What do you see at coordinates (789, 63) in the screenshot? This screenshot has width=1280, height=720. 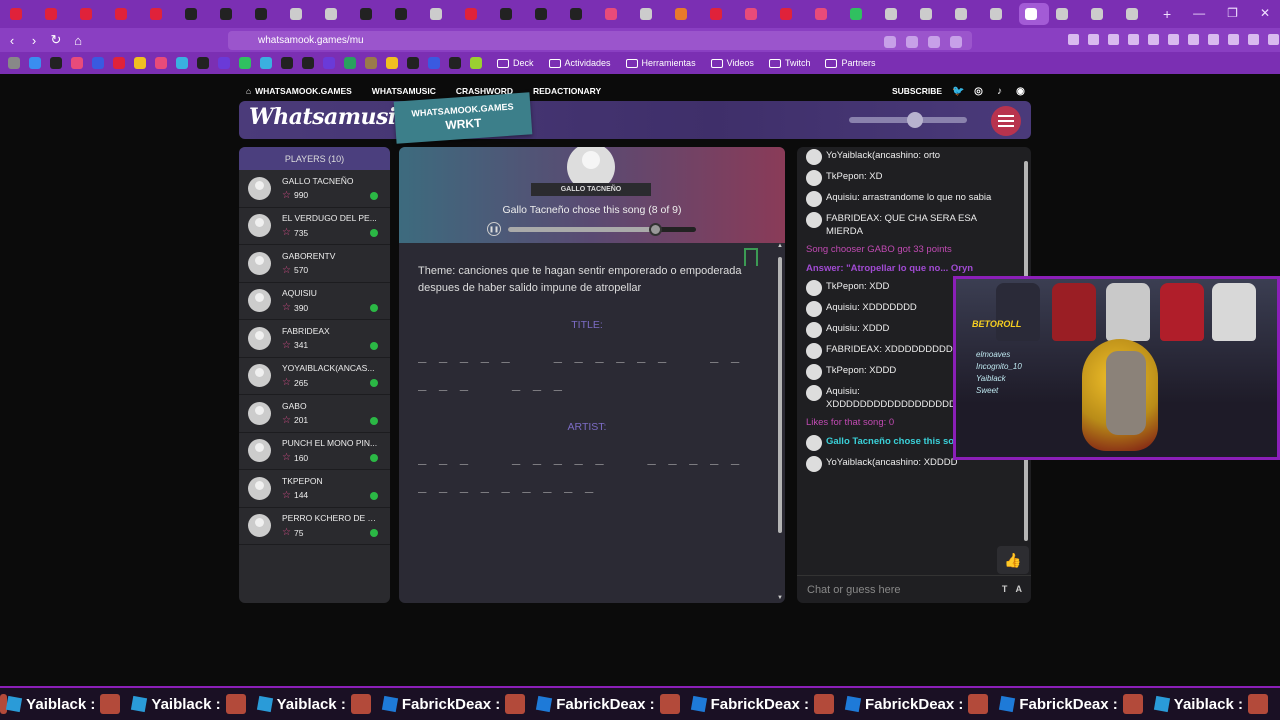 I see `bookmark-folder: Twitch` at bounding box center [789, 63].